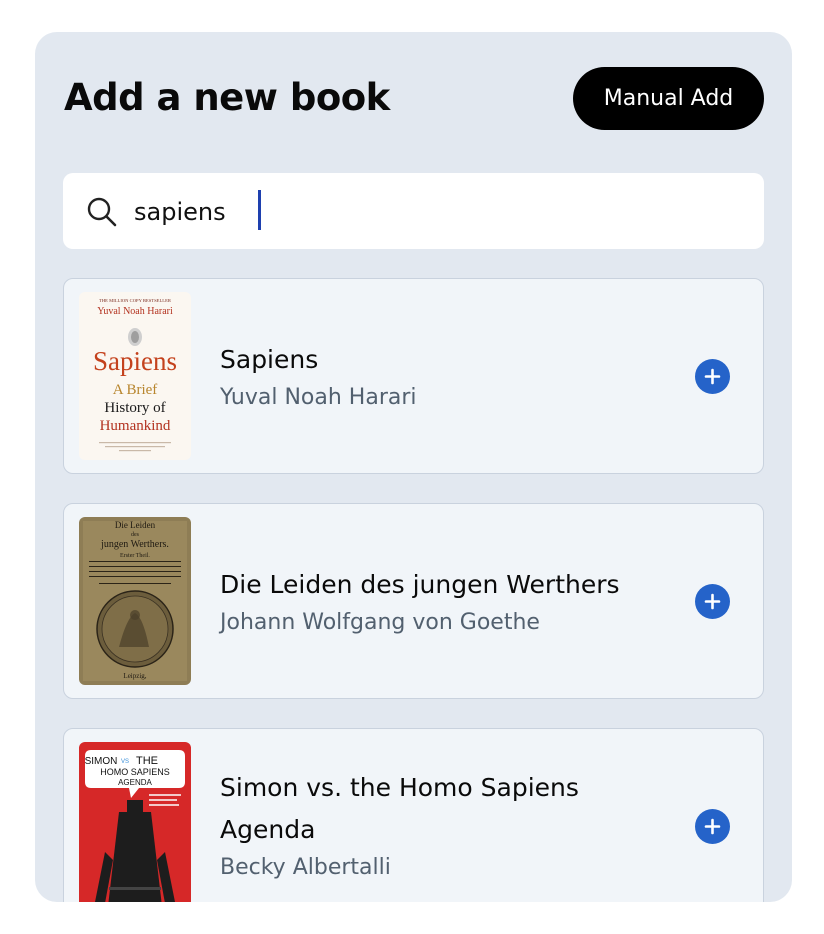 The width and height of the screenshot is (824, 934). I want to click on book-author: Becky Albertalli, so click(305, 867).